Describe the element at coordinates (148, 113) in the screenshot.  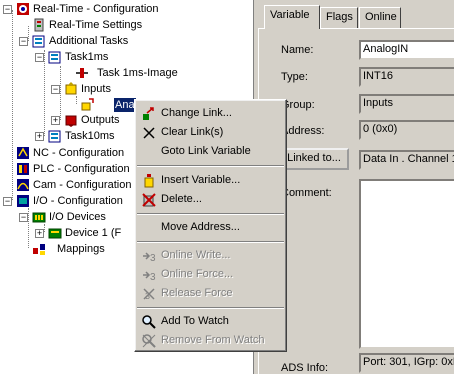
I see `change-link-icon` at that location.